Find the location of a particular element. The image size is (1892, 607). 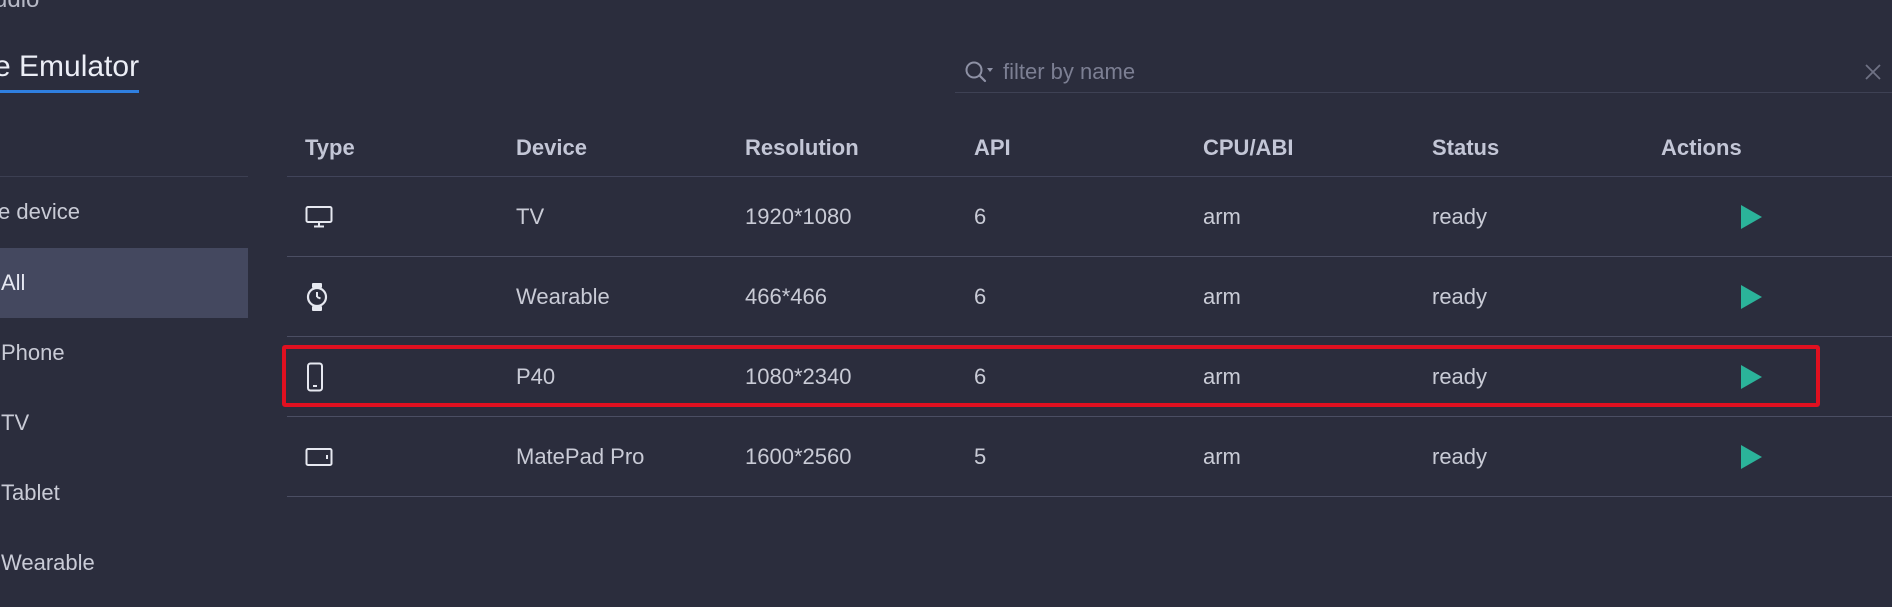

device-name: P40 is located at coordinates (536, 376).